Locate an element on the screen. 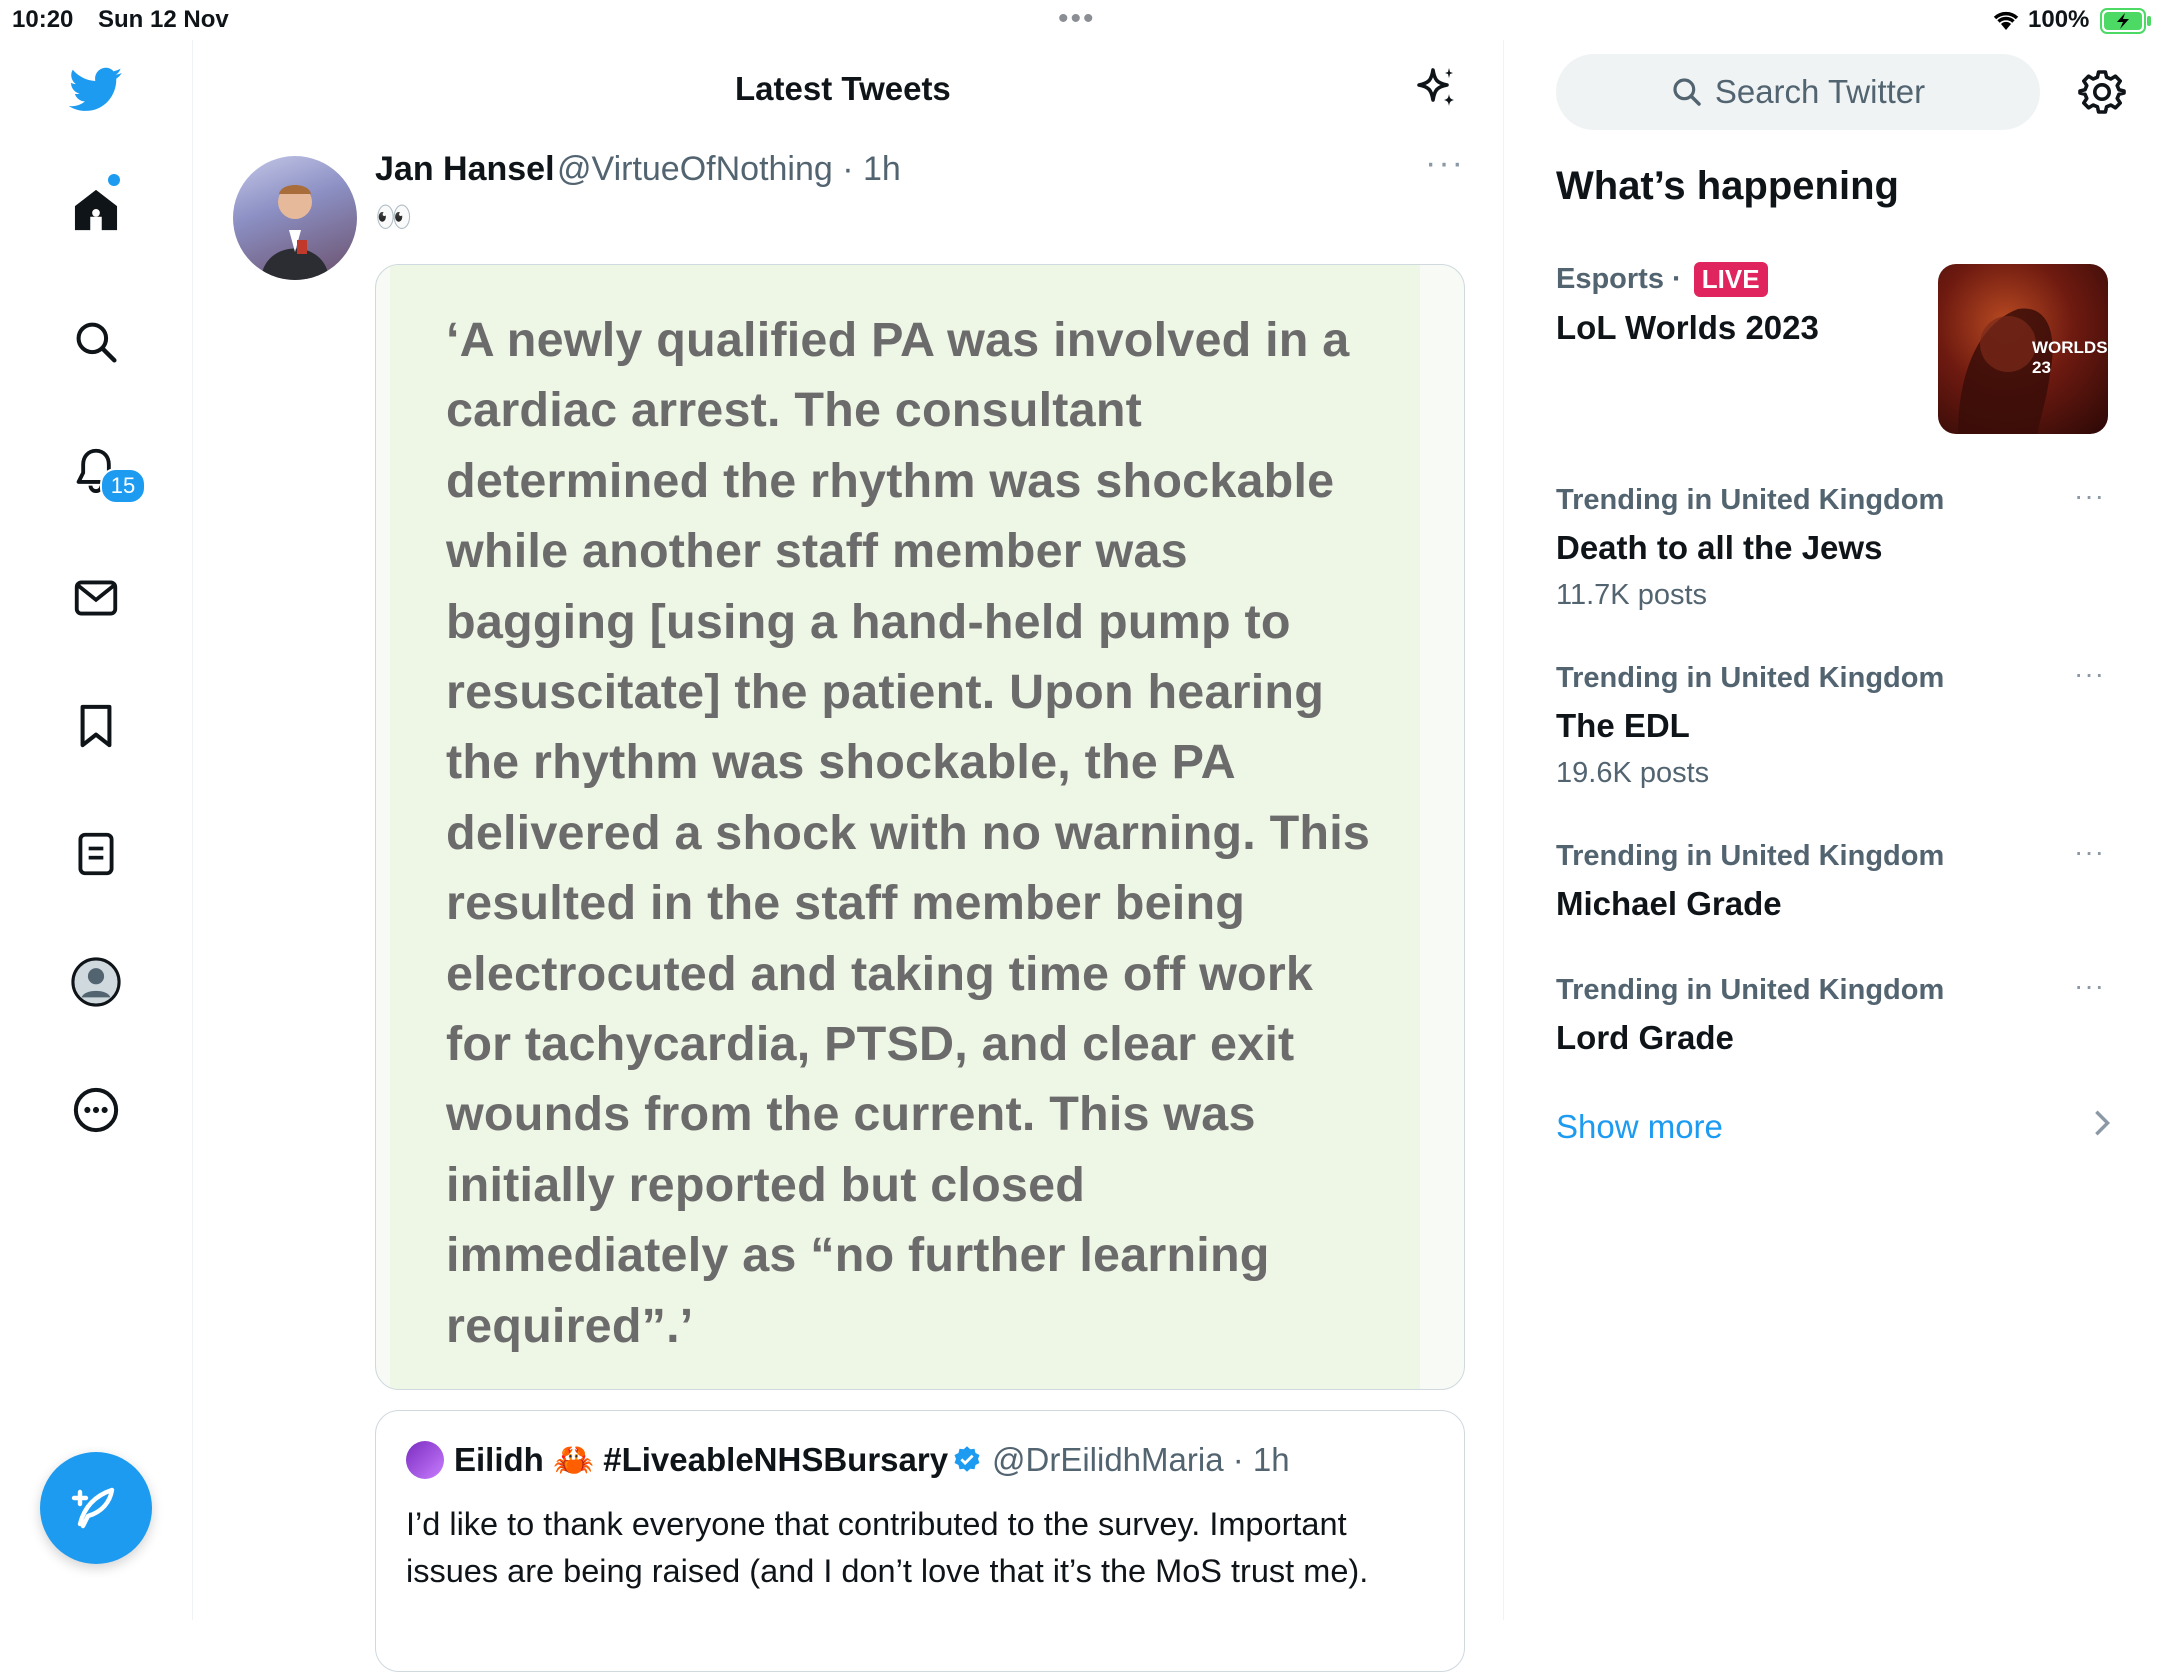 This screenshot has height=1672, width=2160. profile-icon is located at coordinates (96, 982).